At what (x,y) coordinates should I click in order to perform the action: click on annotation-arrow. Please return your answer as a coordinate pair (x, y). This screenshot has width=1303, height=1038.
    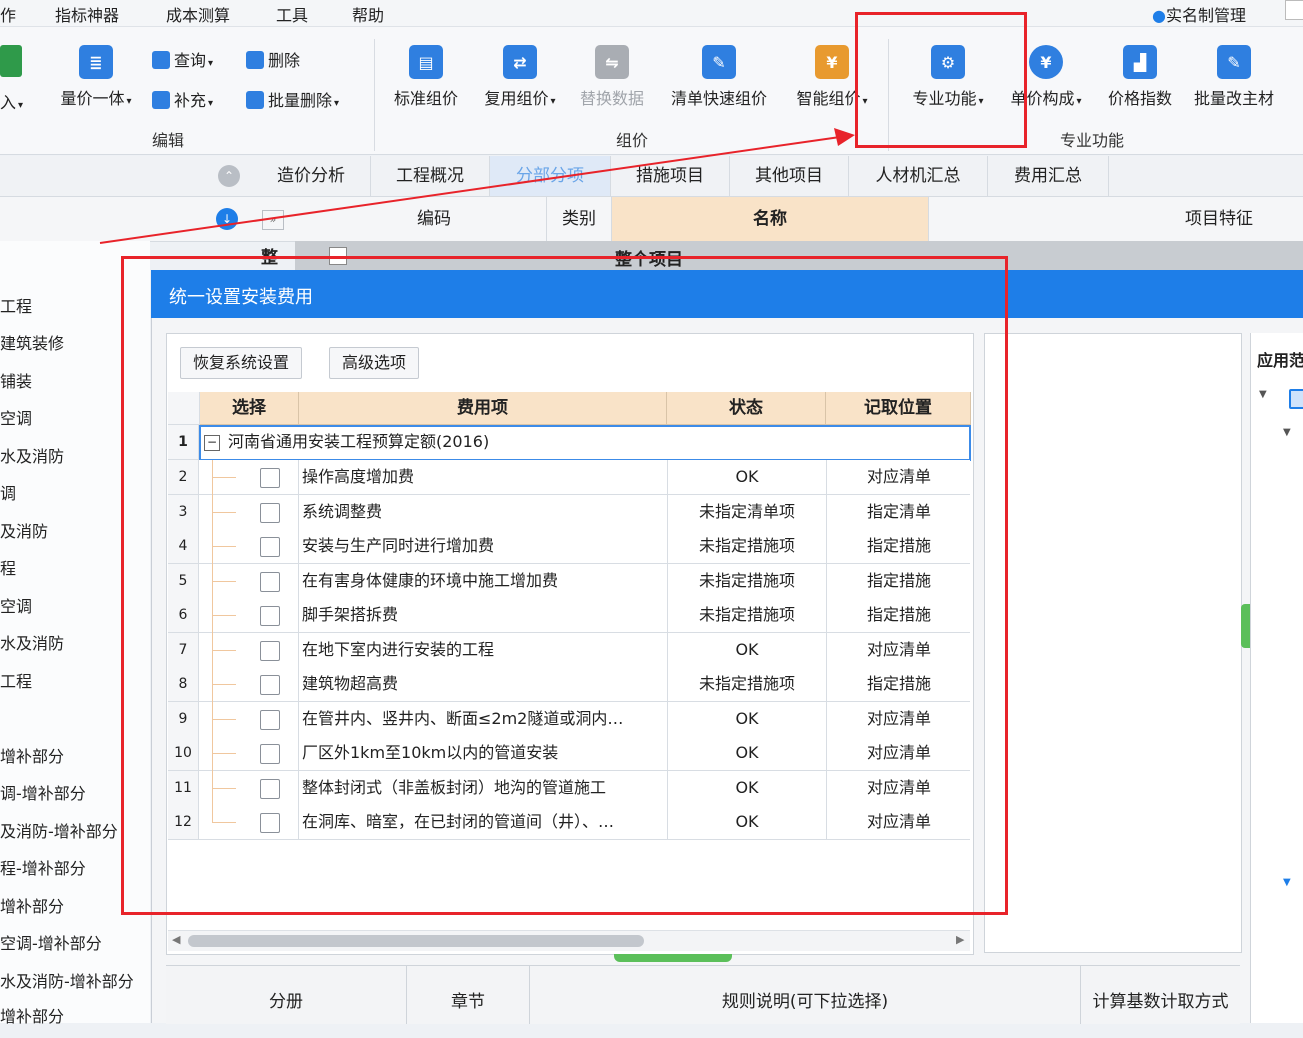
    Looking at the image, I should click on (477, 186).